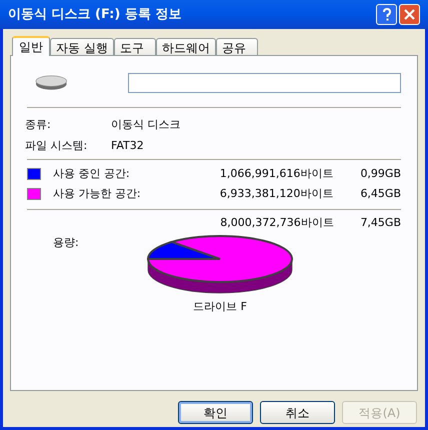 This screenshot has height=430, width=428. What do you see at coordinates (380, 174) in the screenshot?
I see `space-size: 0,99GB` at bounding box center [380, 174].